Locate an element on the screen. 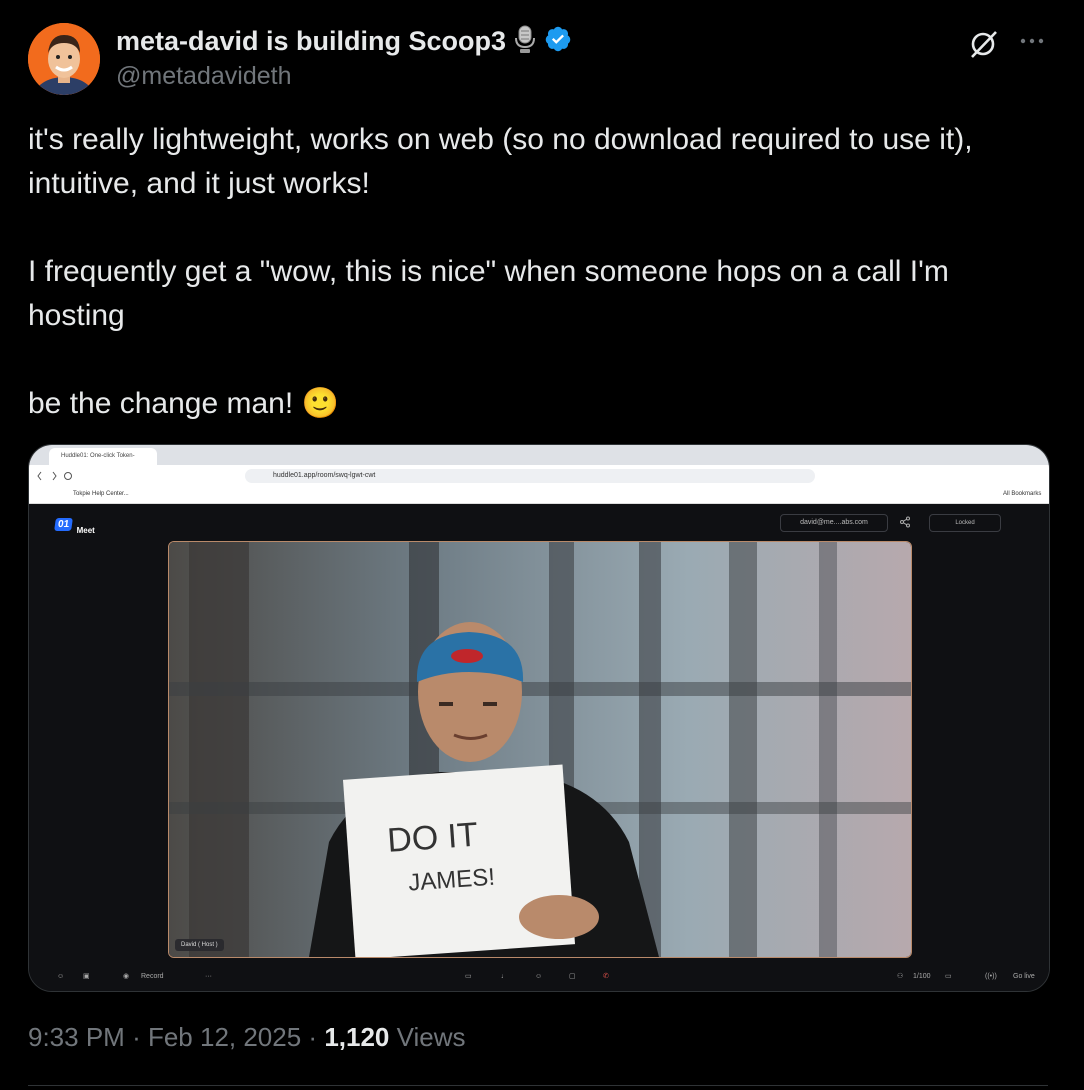  email-pill: david@me....abs.com is located at coordinates (834, 523).